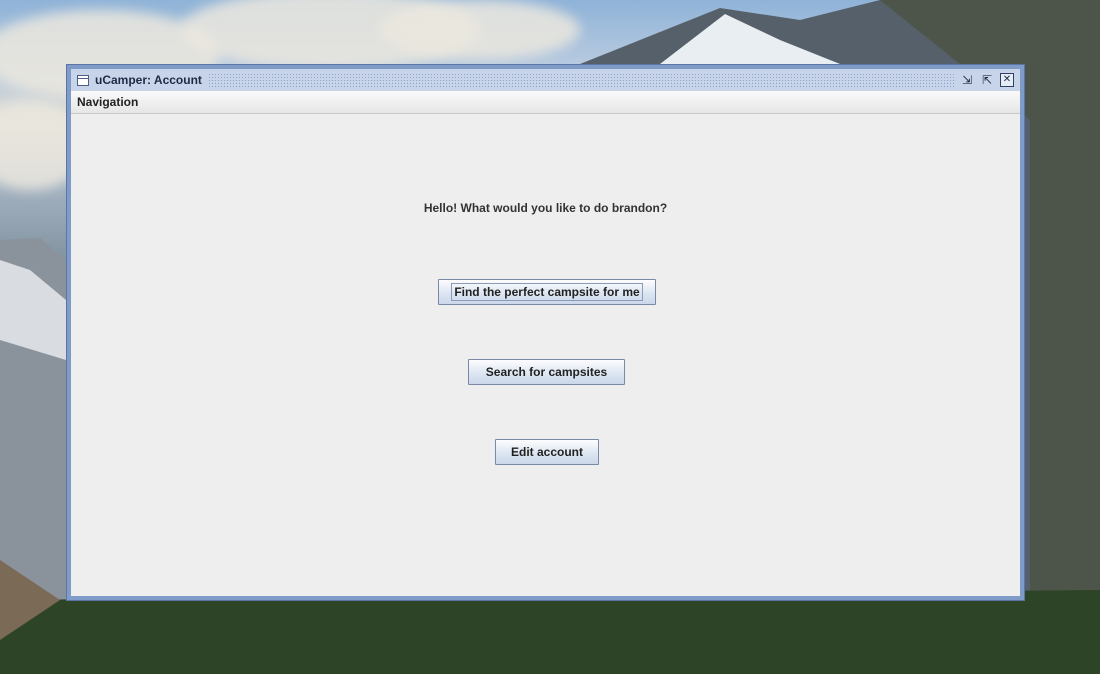 This screenshot has width=1100, height=674. Describe the element at coordinates (148, 80) in the screenshot. I see `window-title: uCamper: Account` at that location.